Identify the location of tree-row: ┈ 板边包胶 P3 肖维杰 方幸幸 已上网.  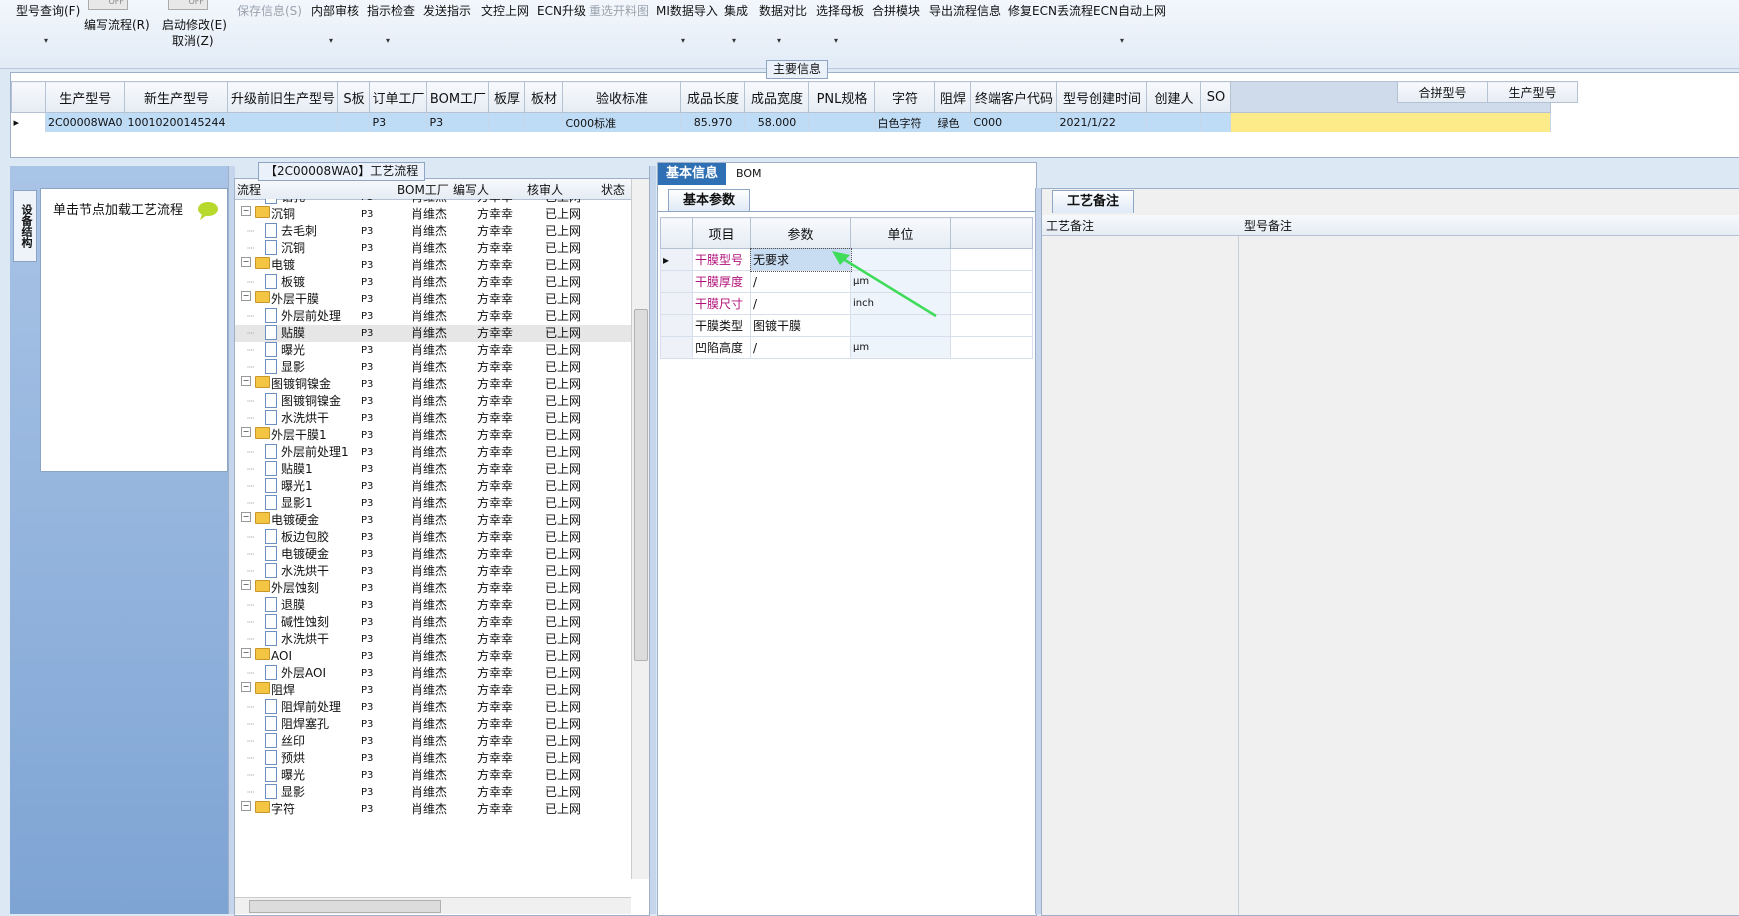
(433, 537).